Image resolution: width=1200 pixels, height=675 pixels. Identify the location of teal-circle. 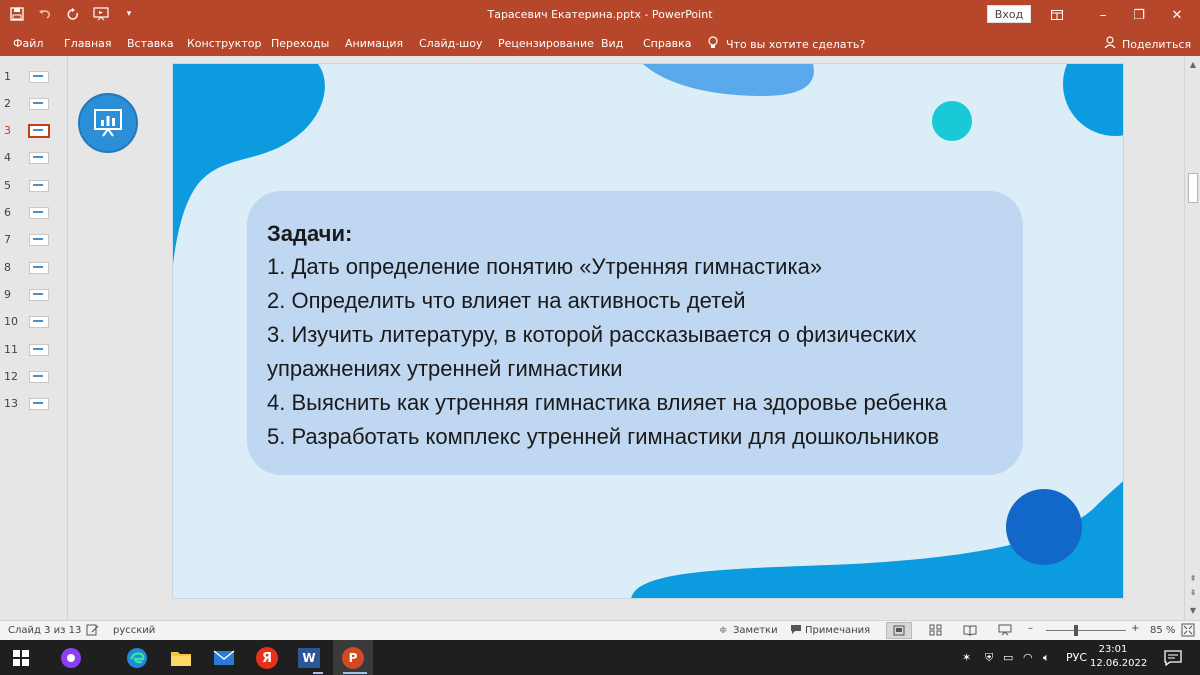
(952, 121).